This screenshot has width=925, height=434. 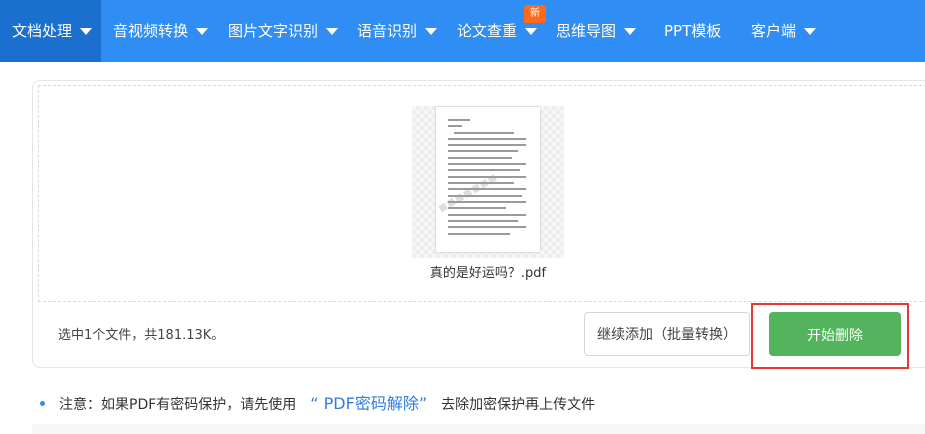 I want to click on start-delete-button: 开始删除, so click(x=835, y=334).